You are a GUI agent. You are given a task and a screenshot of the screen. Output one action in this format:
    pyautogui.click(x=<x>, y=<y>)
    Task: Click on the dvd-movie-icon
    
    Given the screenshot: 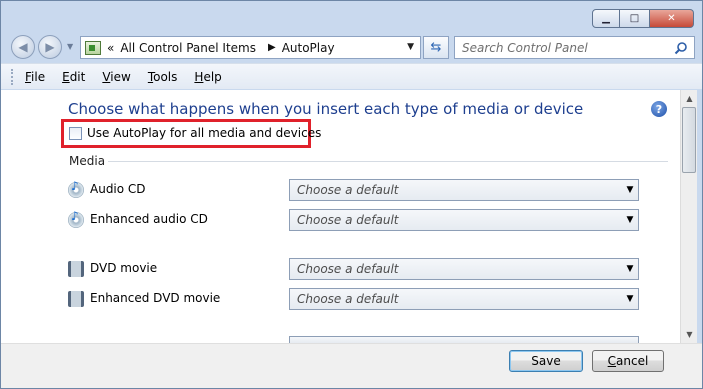 What is the action you would take?
    pyautogui.click(x=76, y=269)
    